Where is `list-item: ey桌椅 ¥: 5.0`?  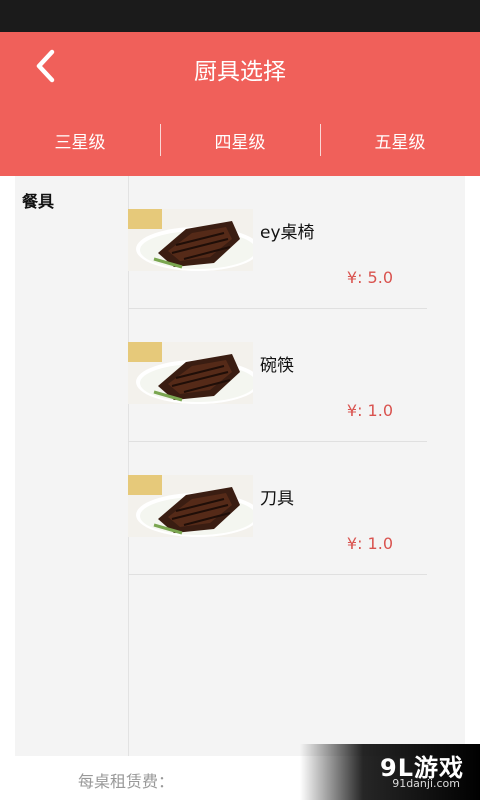 list-item: ey桌椅 ¥: 5.0 is located at coordinates (277, 242).